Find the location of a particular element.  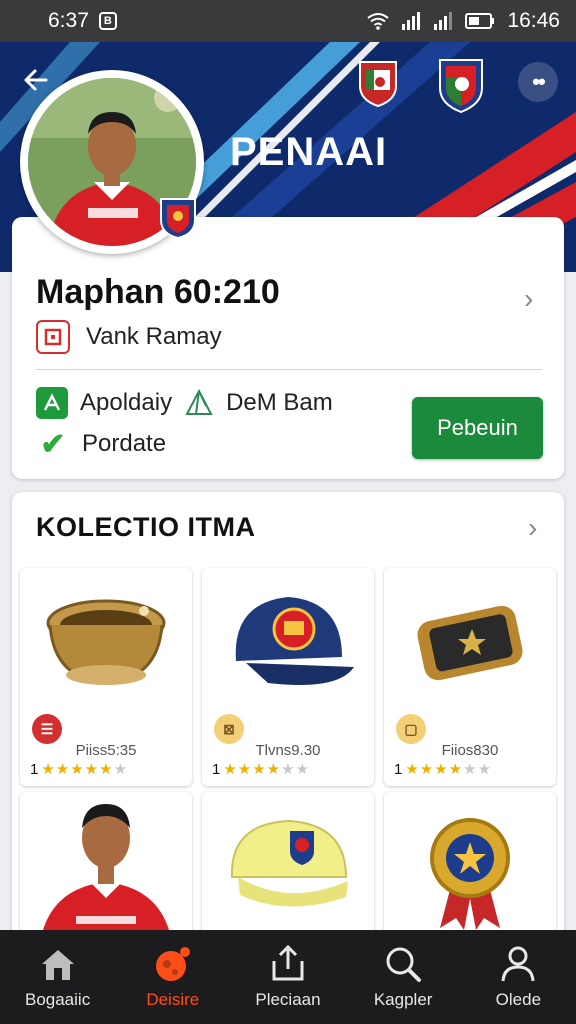

club-row: Vank Ramay is located at coordinates (129, 337).